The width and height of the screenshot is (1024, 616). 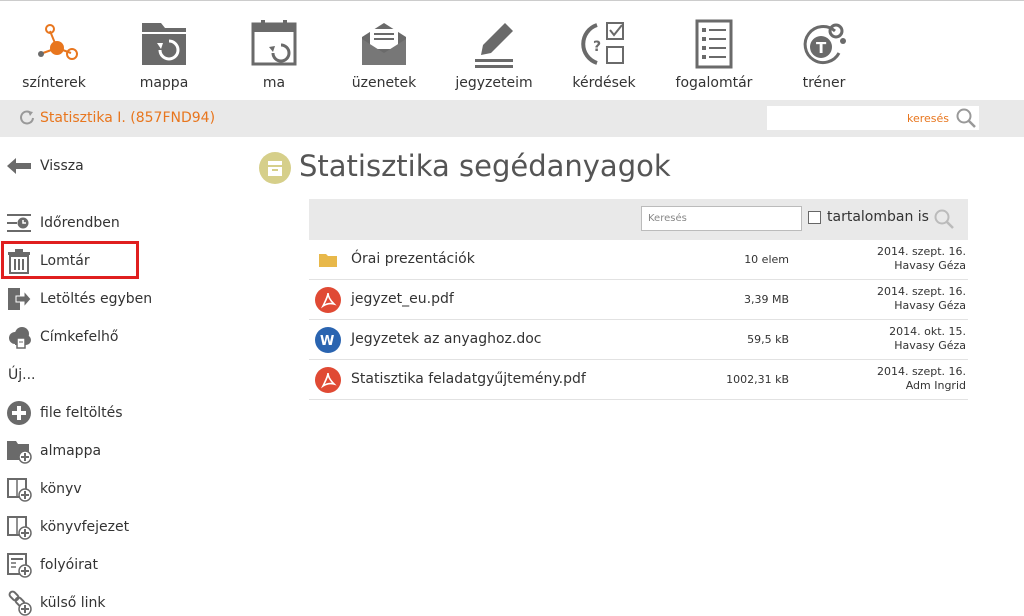 I want to click on folder-refresh-icon, so click(x=164, y=44).